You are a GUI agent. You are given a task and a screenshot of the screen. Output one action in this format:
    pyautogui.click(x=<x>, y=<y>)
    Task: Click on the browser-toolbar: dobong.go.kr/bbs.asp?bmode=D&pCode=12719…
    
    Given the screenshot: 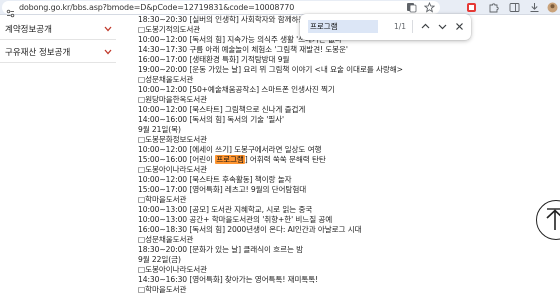 What is the action you would take?
    pyautogui.click(x=280, y=9)
    